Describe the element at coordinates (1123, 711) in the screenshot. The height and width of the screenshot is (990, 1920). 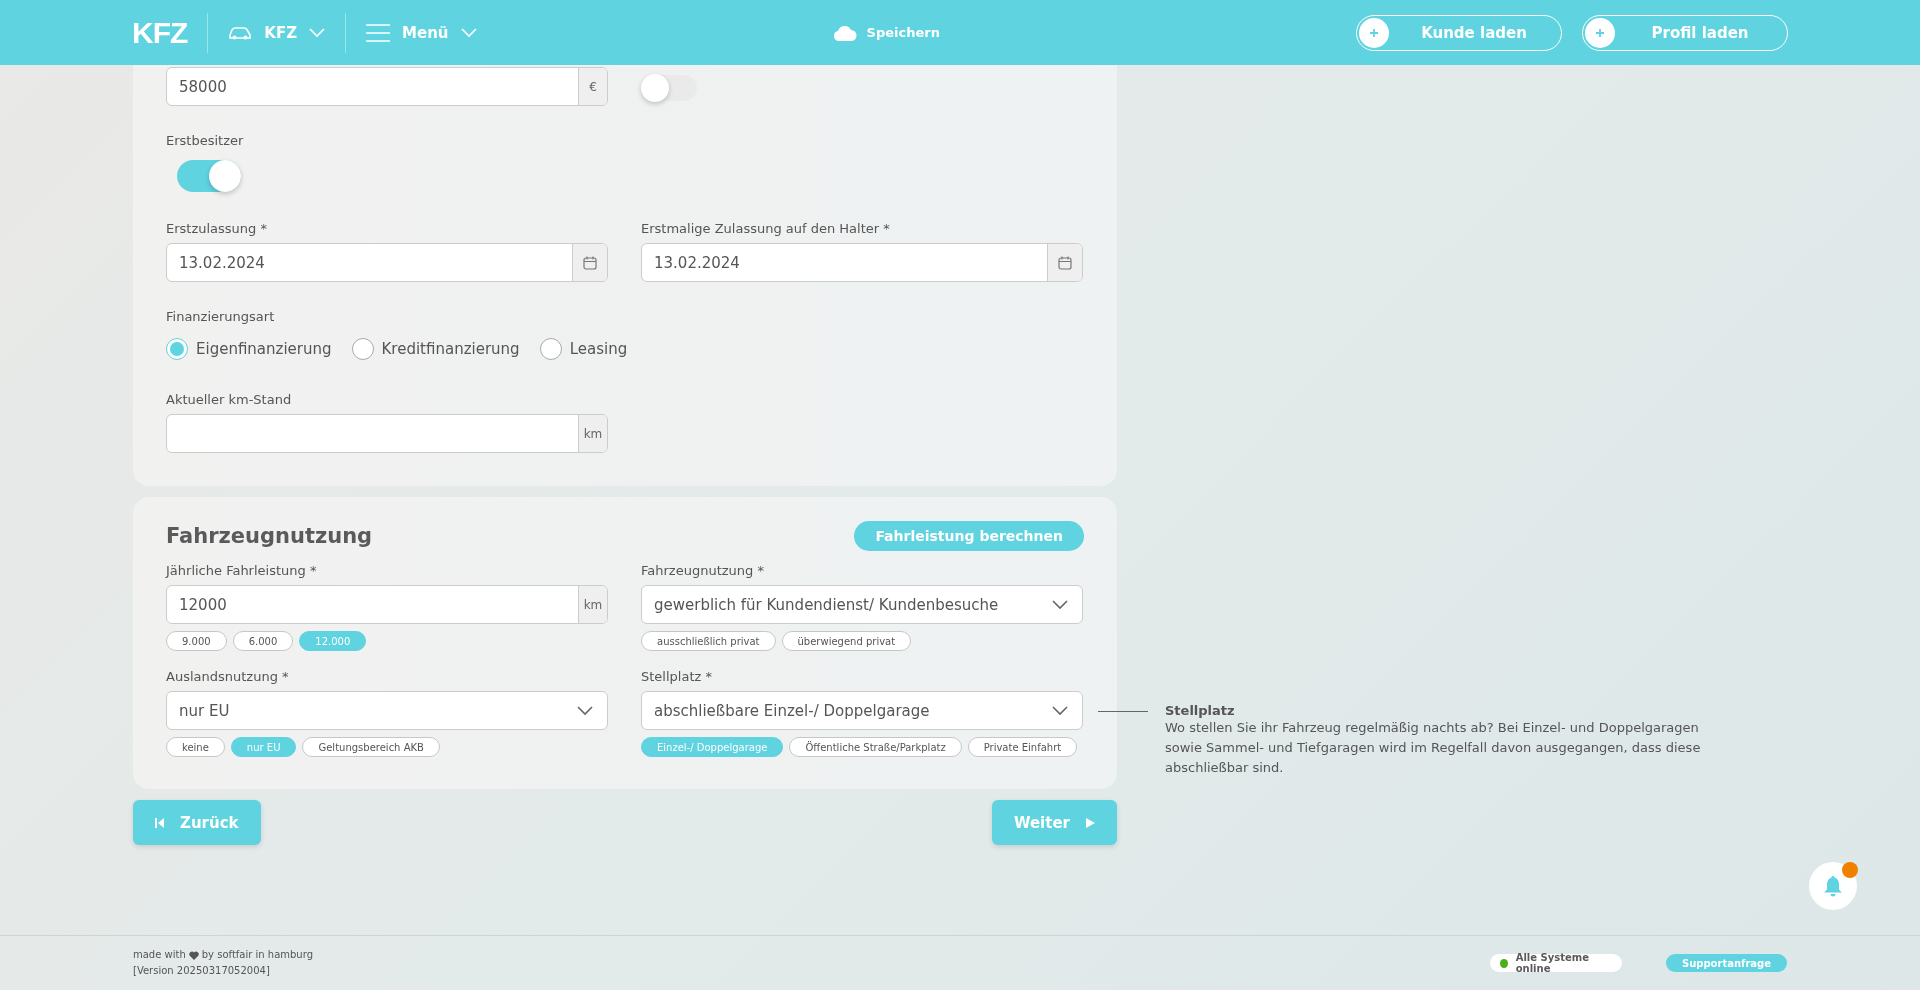
I see `leader-line` at that location.